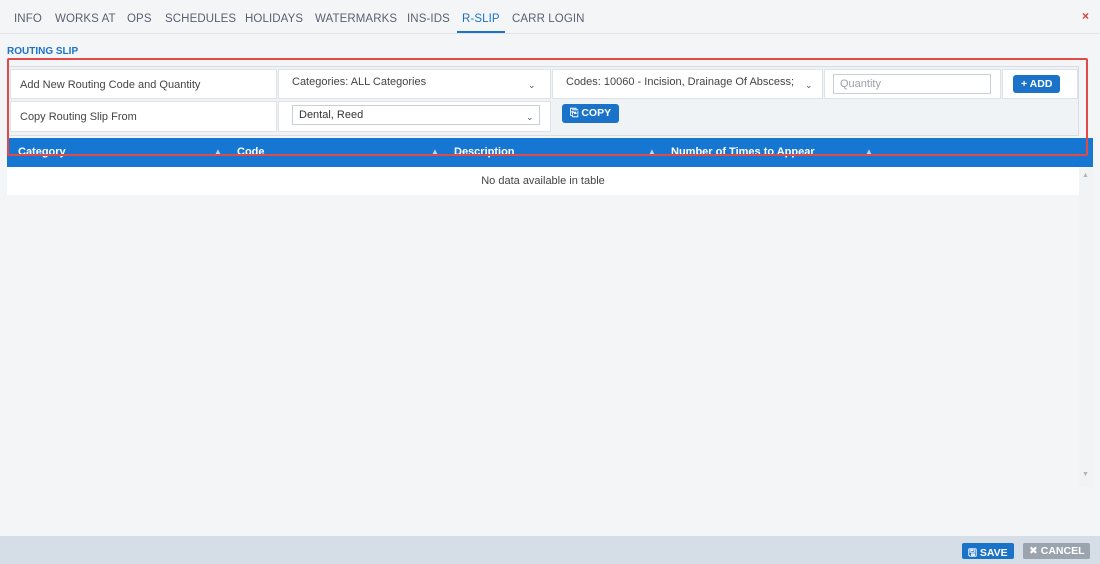 This screenshot has height=564, width=1100. Describe the element at coordinates (550, 550) in the screenshot. I see `footer-bar: 🖫 SAVE ✖ CANCEL` at that location.